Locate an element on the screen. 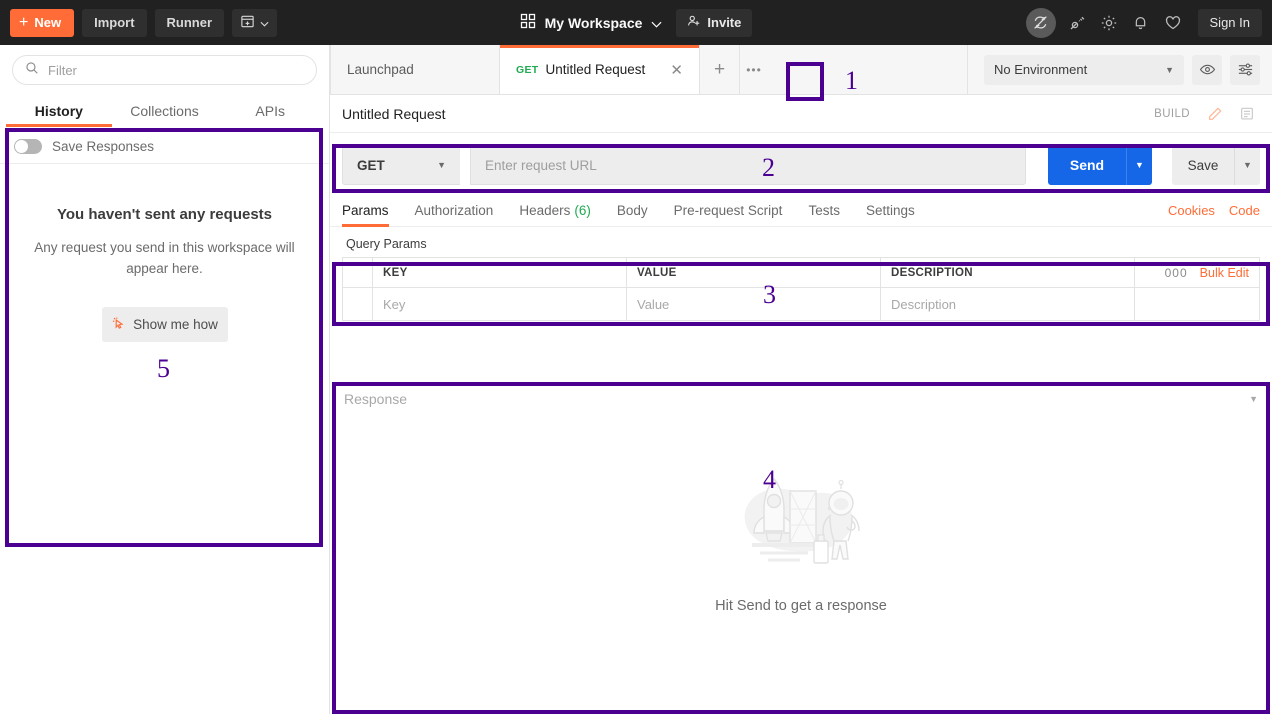 The height and width of the screenshot is (714, 1272). show-me-how-button: Show me how is located at coordinates (164, 324).